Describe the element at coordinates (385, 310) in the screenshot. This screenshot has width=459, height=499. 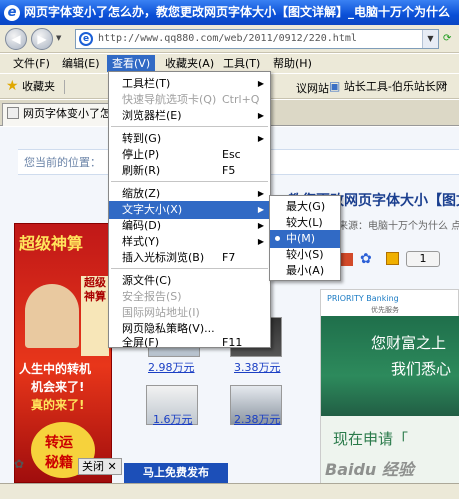
I see `bank-brand-cn: 优先服务` at that location.